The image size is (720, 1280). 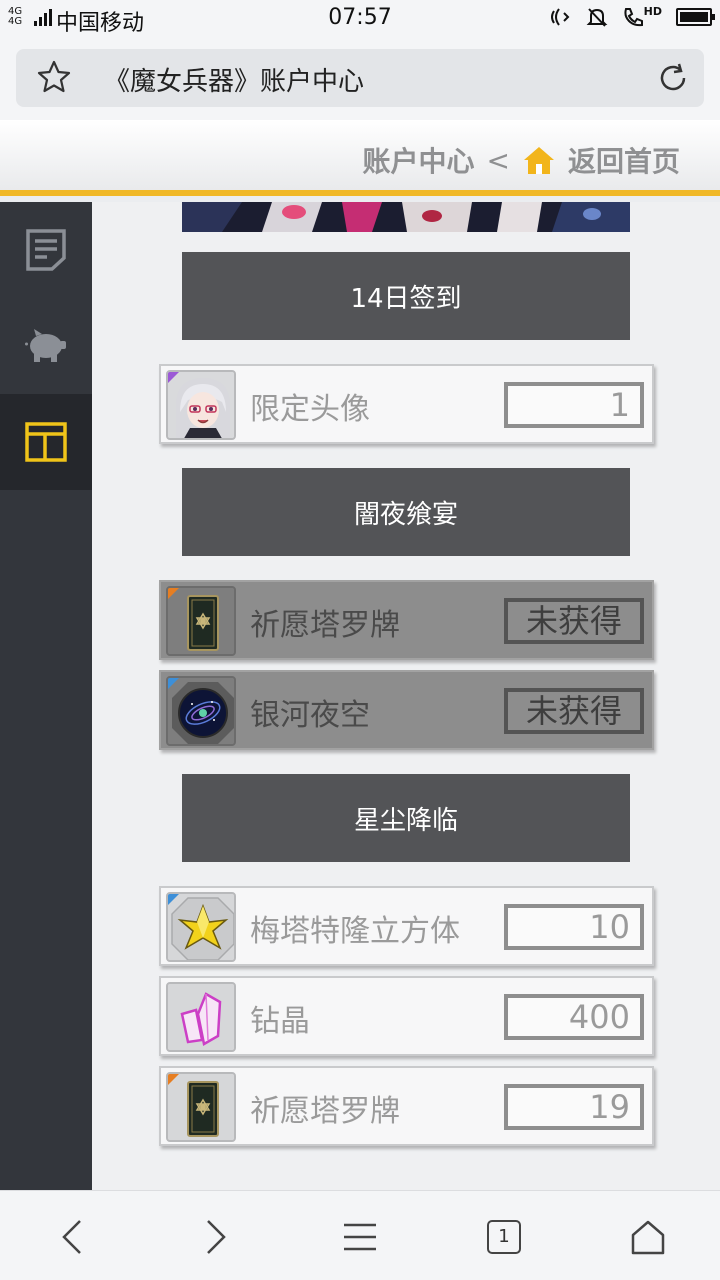 I want to click on hd-badge: HD, so click(x=652, y=11).